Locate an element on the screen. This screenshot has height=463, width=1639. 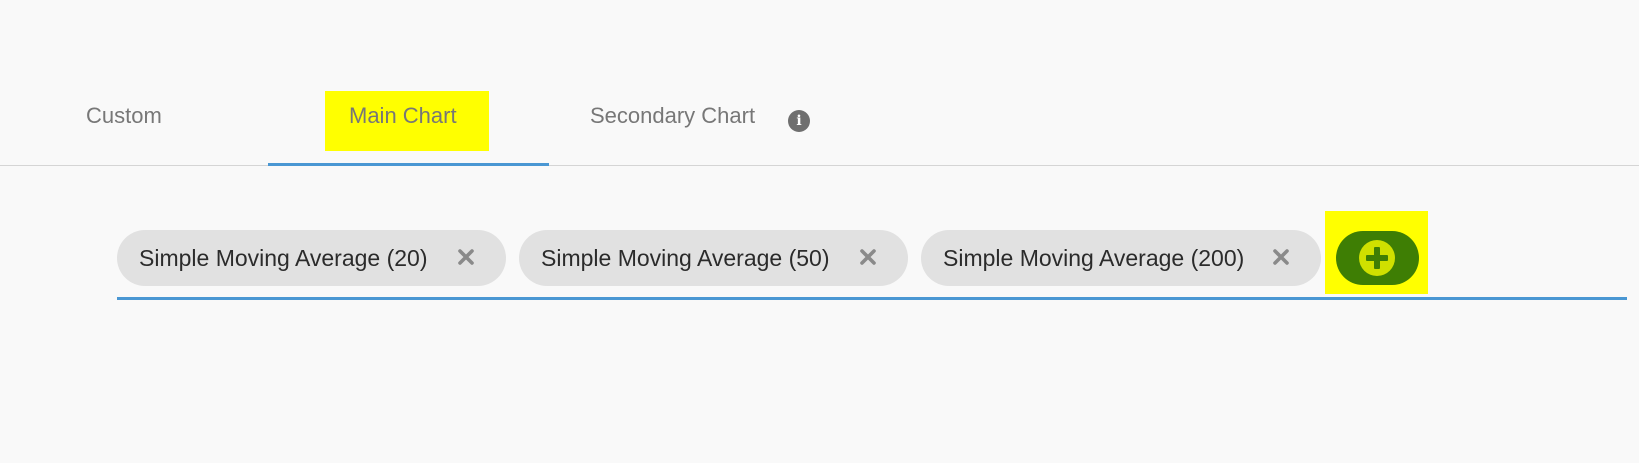
indicator-chip: Simple Moving Average (20) is located at coordinates (311, 258).